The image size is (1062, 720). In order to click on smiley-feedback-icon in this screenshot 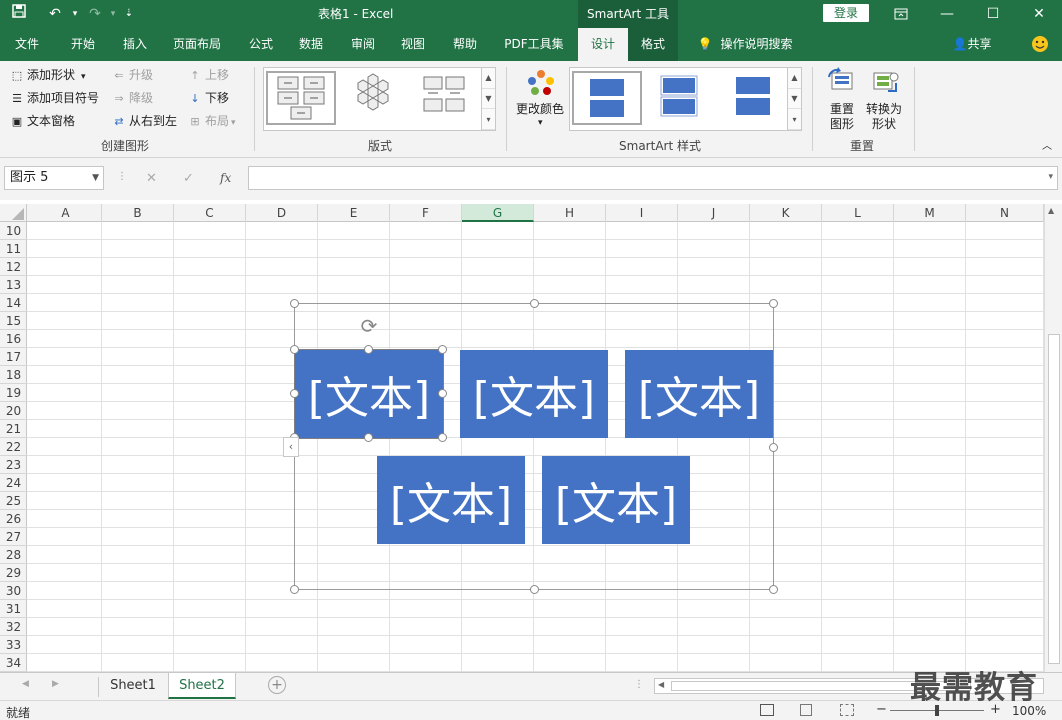, I will do `click(1040, 44)`.